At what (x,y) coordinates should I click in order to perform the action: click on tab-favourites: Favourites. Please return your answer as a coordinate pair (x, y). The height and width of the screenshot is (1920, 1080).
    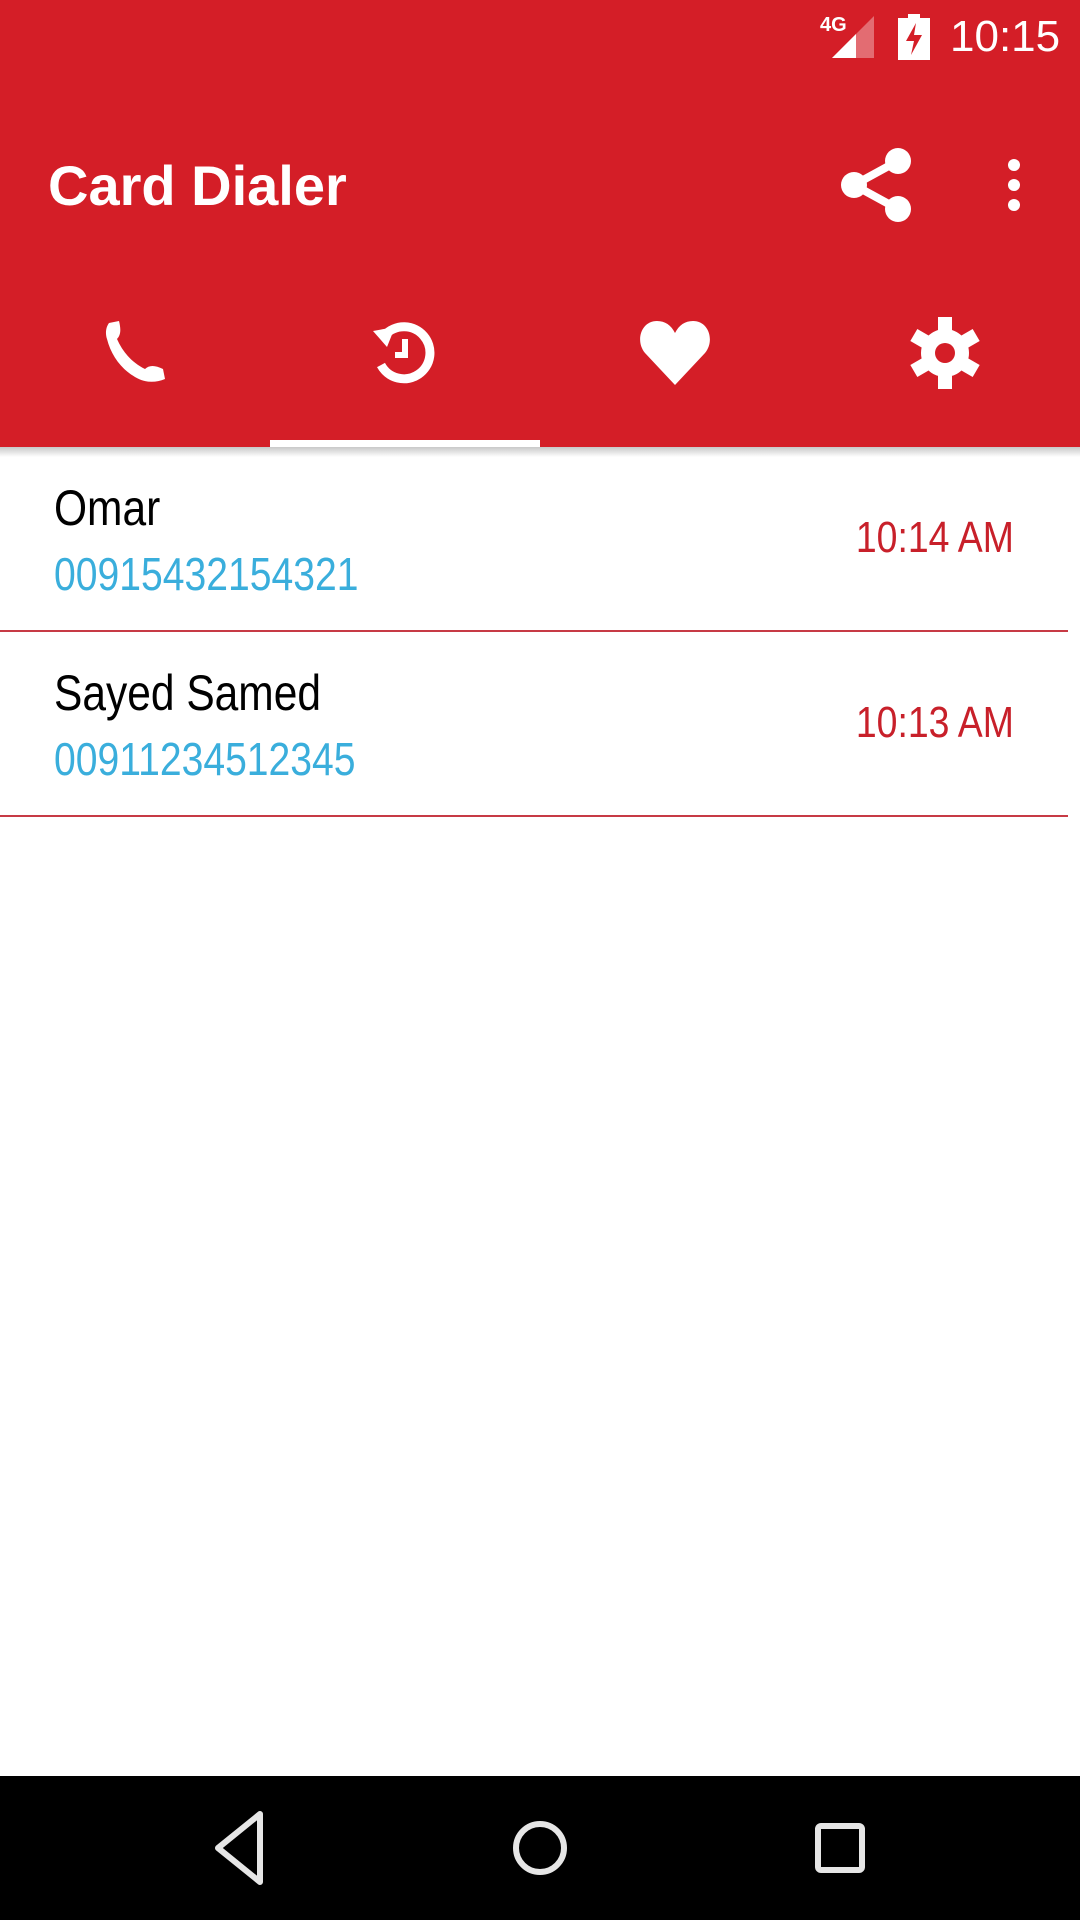
    Looking at the image, I should click on (675, 386).